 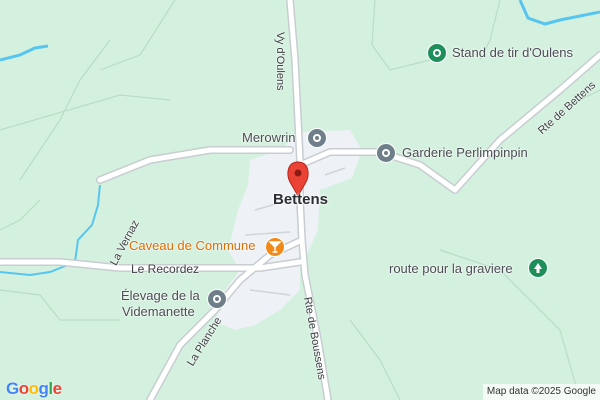 I want to click on poi-label-merowrin: Merowrin, so click(x=268, y=137).